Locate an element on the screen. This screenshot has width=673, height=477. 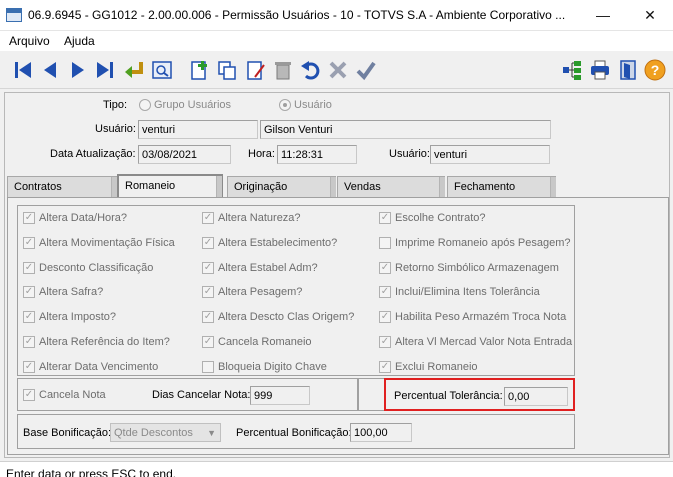
check-col2-5: ✓ Cancela Romaneio is located at coordinates (257, 342).